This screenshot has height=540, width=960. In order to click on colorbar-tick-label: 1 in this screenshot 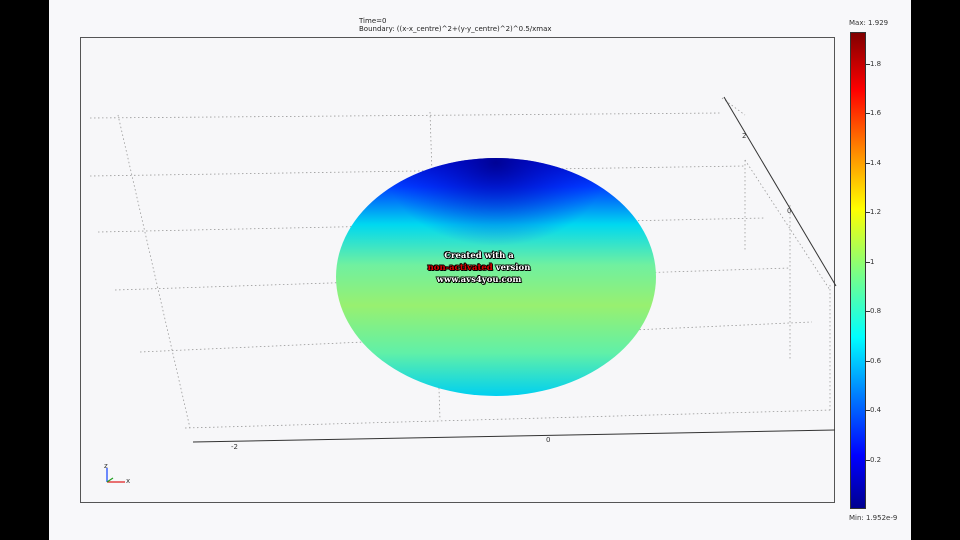, I will do `click(872, 261)`.